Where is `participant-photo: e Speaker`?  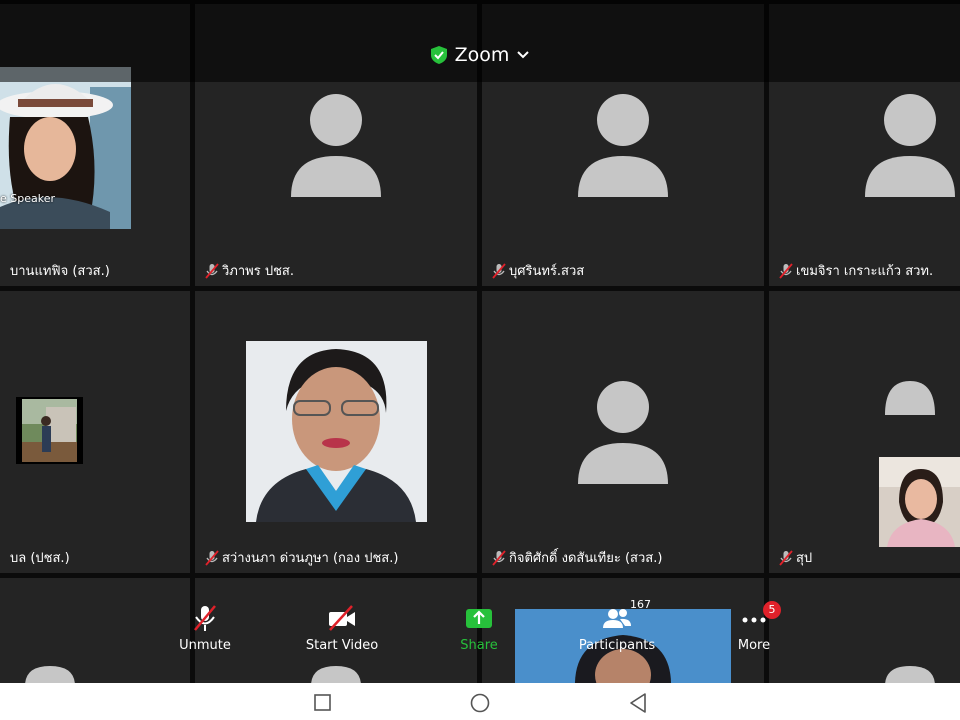
participant-photo: e Speaker is located at coordinates (65, 148).